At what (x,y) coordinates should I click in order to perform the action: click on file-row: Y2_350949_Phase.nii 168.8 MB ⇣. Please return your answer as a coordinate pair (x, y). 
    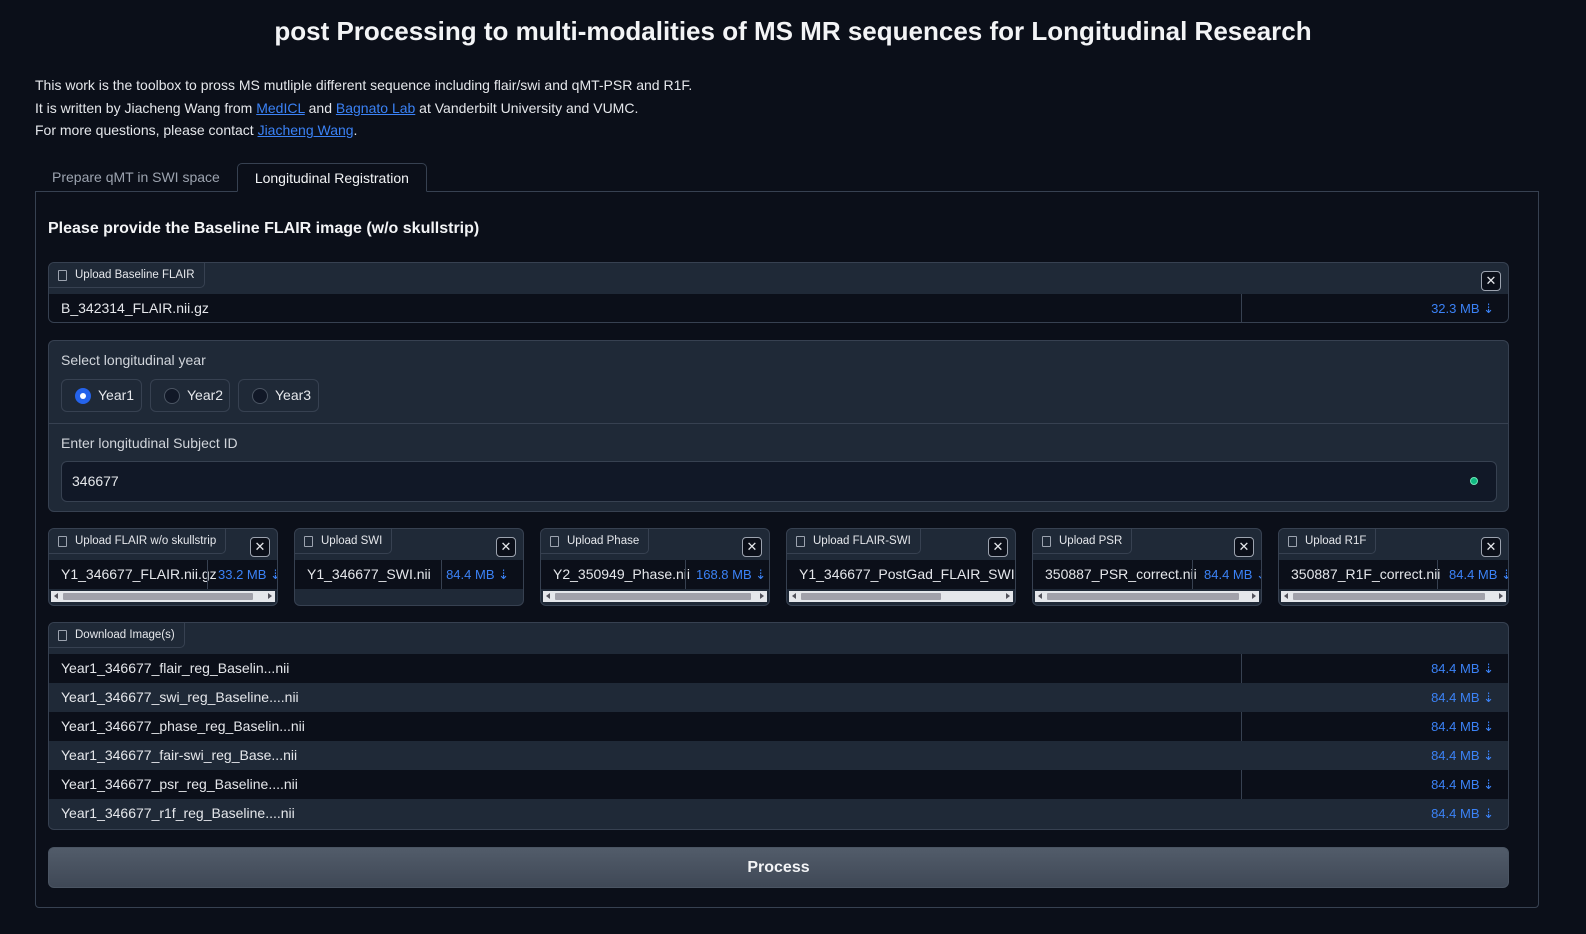
    Looking at the image, I should click on (655, 574).